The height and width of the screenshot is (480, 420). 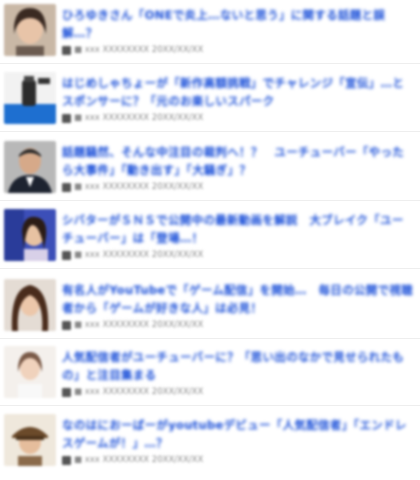 What do you see at coordinates (238, 366) in the screenshot?
I see `article-title: 人気配信者がユーチューバーに？「思い出のなかで見せられたもの」と注目集まる` at bounding box center [238, 366].